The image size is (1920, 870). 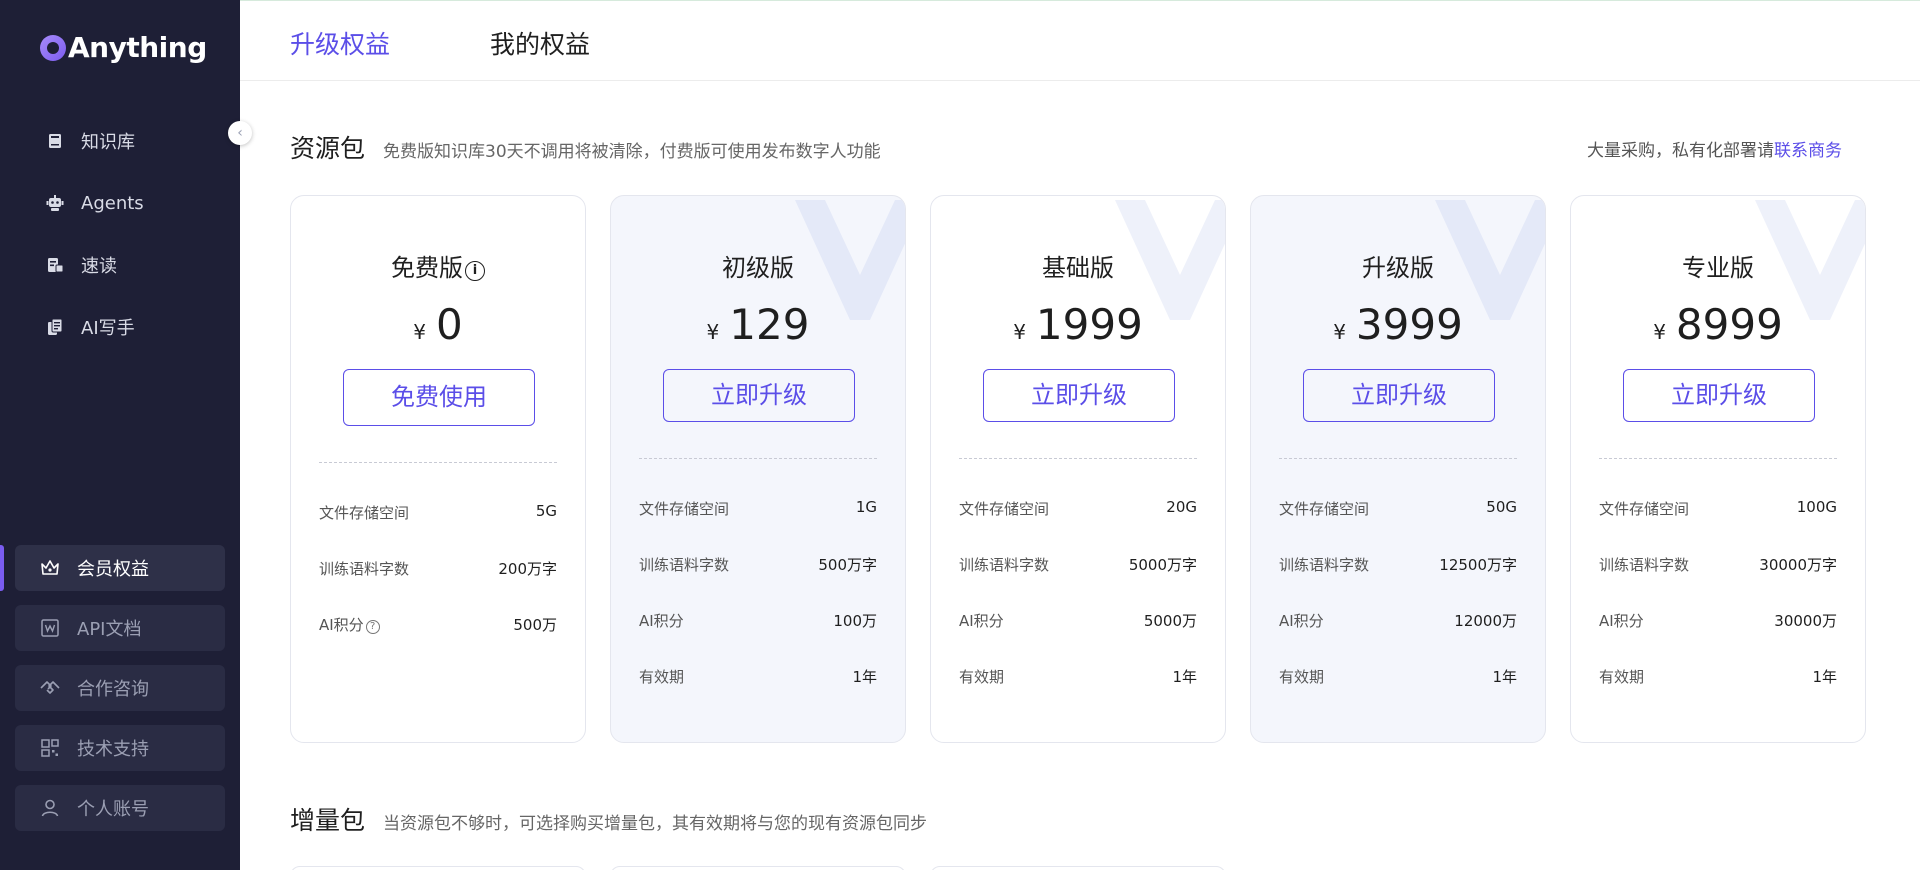 What do you see at coordinates (1478, 565) in the screenshot?
I see `feature-value: 12500万字` at bounding box center [1478, 565].